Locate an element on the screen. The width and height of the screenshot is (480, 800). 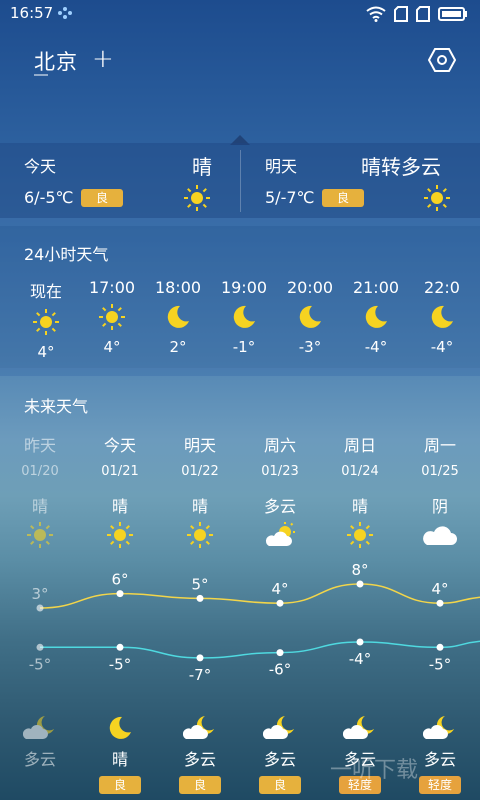
hour-temp: -1° is located at coordinates (244, 347).